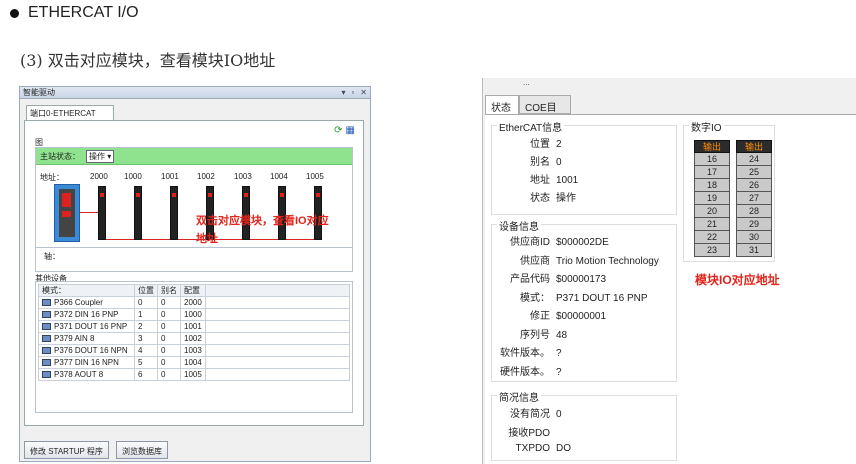  I want to click on browse-database-button: 浏览数据库, so click(142, 450).